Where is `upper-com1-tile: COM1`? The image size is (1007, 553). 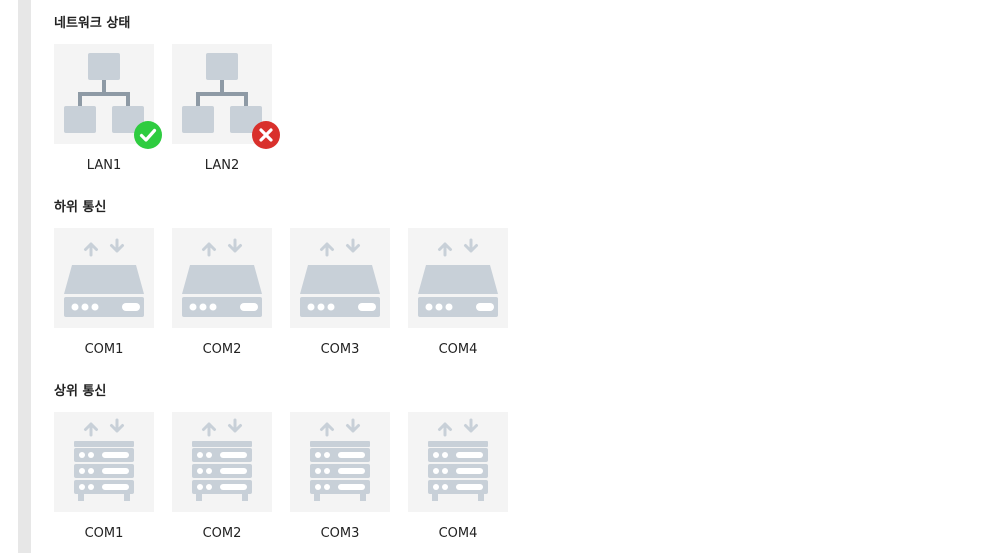
upper-com1-tile: COM1 is located at coordinates (104, 476).